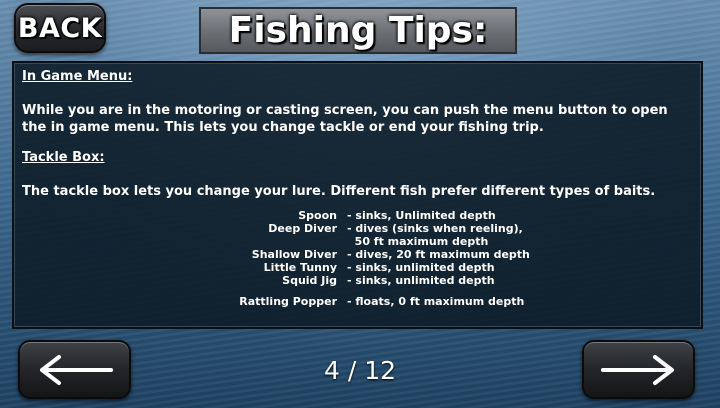 This screenshot has height=408, width=720. I want to click on next-page-button, so click(638, 369).